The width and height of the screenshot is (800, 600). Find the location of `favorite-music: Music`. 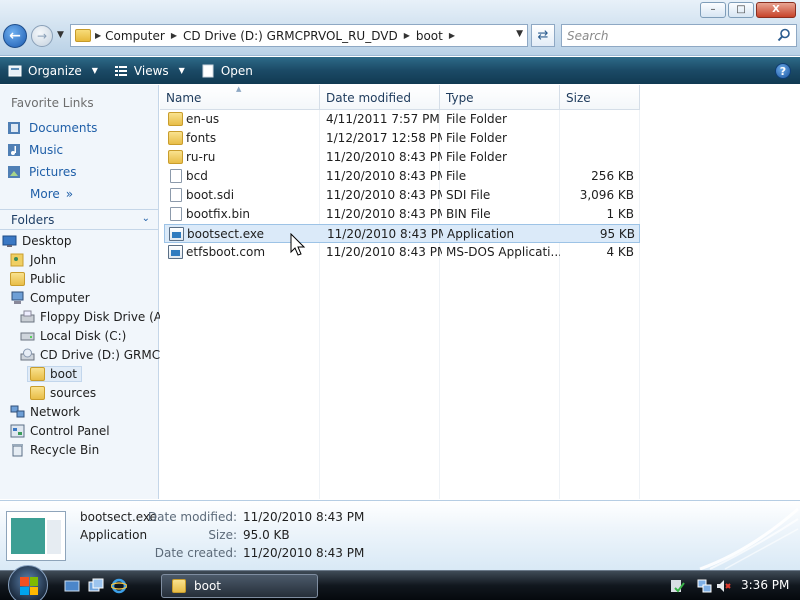

favorite-music: Music is located at coordinates (34, 150).